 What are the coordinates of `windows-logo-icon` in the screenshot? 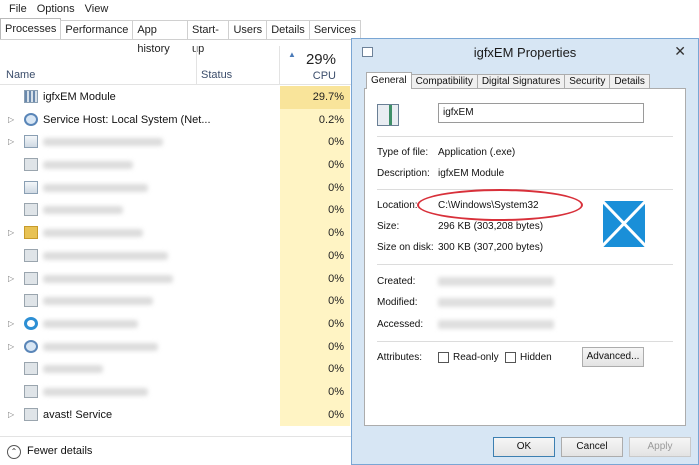 It's located at (624, 224).